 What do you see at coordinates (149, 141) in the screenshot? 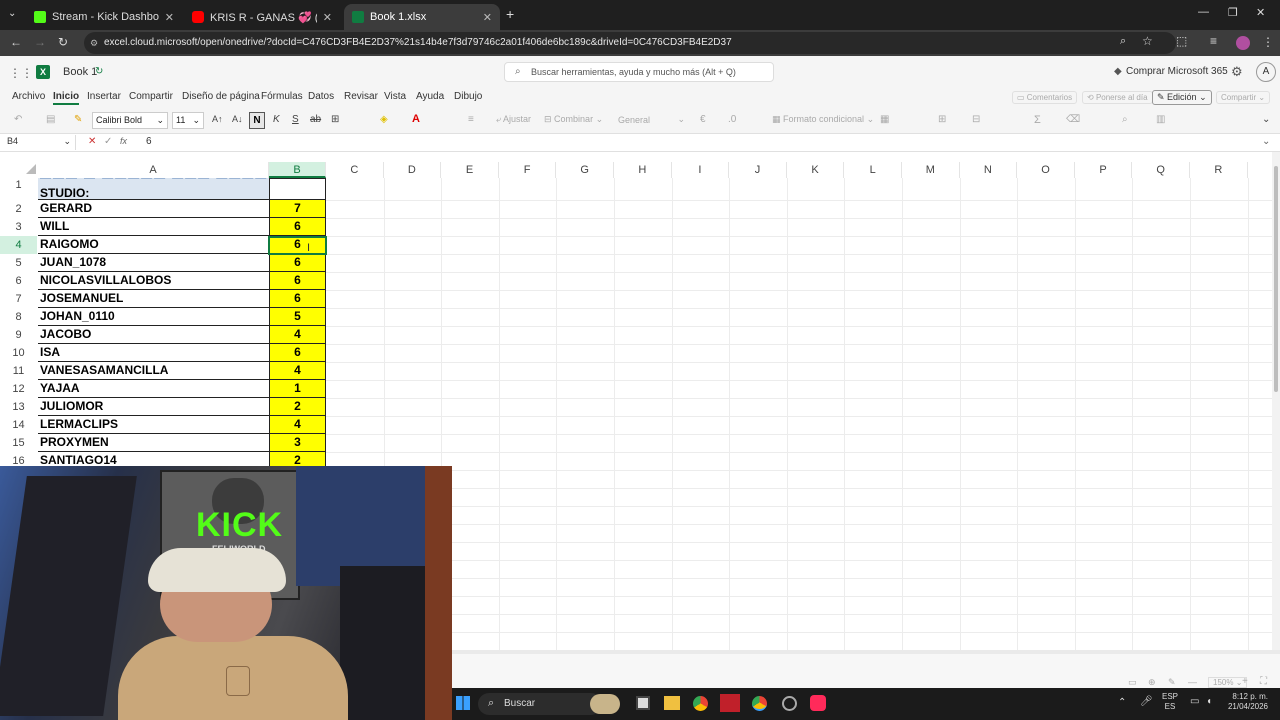
I see `formula-input: 6` at bounding box center [149, 141].